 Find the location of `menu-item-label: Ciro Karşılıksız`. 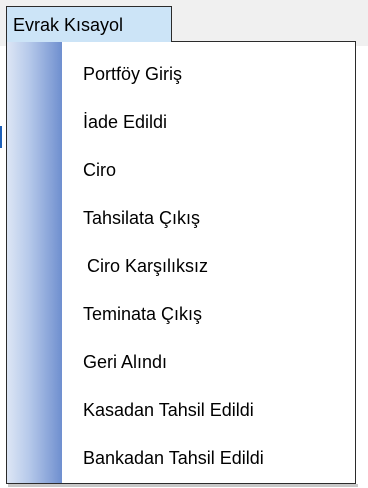

menu-item-label: Ciro Karşılıksız is located at coordinates (148, 266).